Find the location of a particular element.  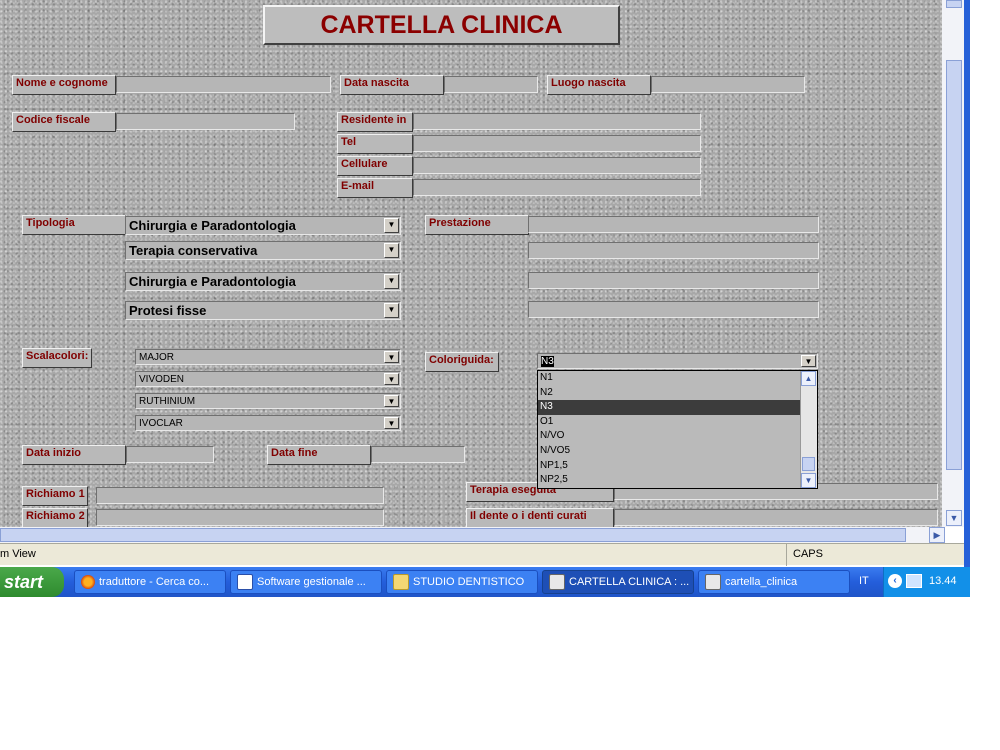

email-field is located at coordinates (557, 187).